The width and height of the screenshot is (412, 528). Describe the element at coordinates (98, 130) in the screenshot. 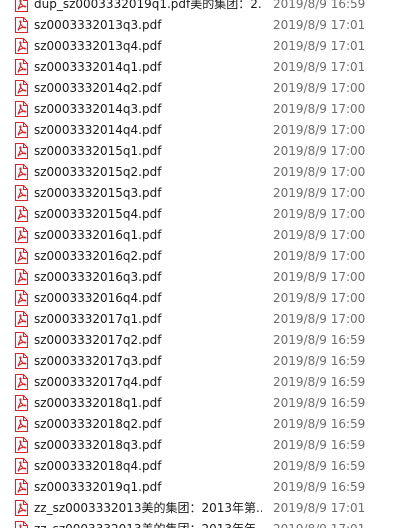

I see `file-name: sz0003332014q4.pdf` at that location.